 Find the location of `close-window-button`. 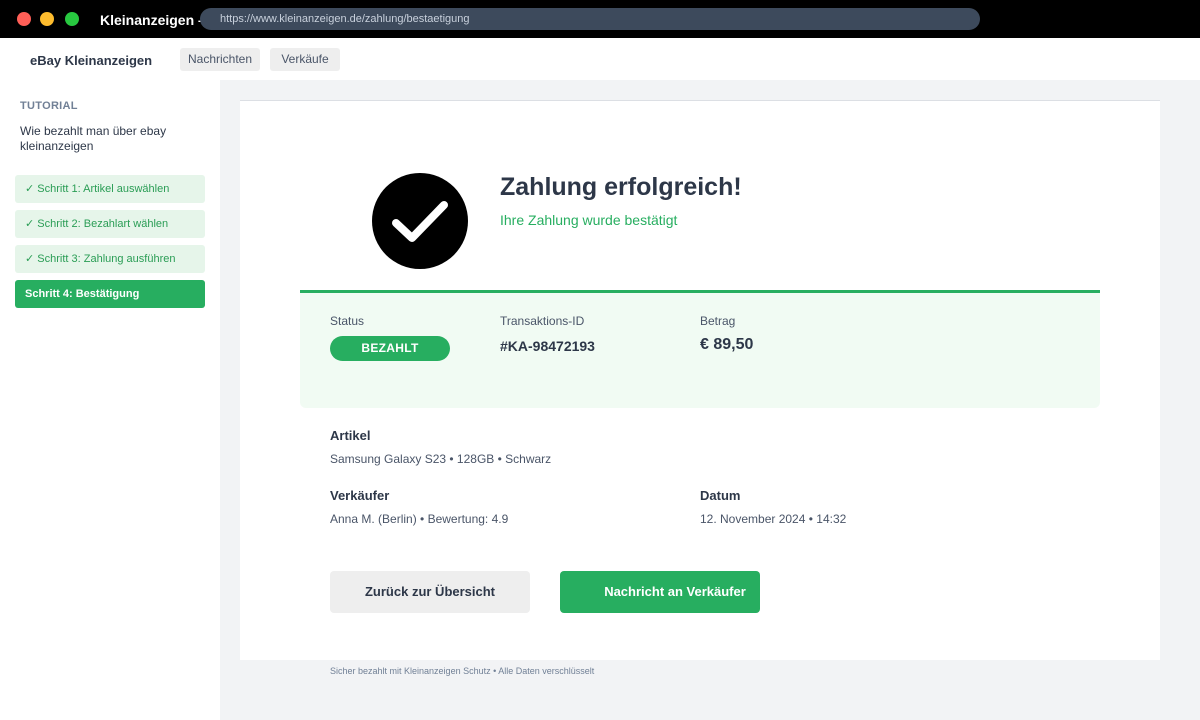

close-window-button is located at coordinates (24, 19).